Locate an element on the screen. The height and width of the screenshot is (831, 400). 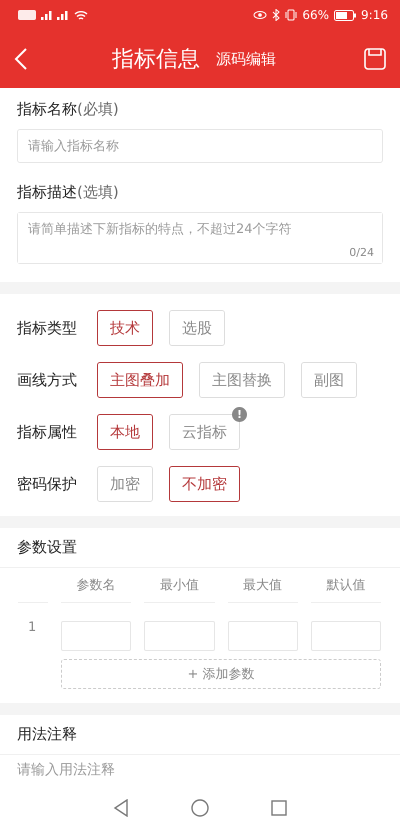
battery-icon is located at coordinates (345, 15).